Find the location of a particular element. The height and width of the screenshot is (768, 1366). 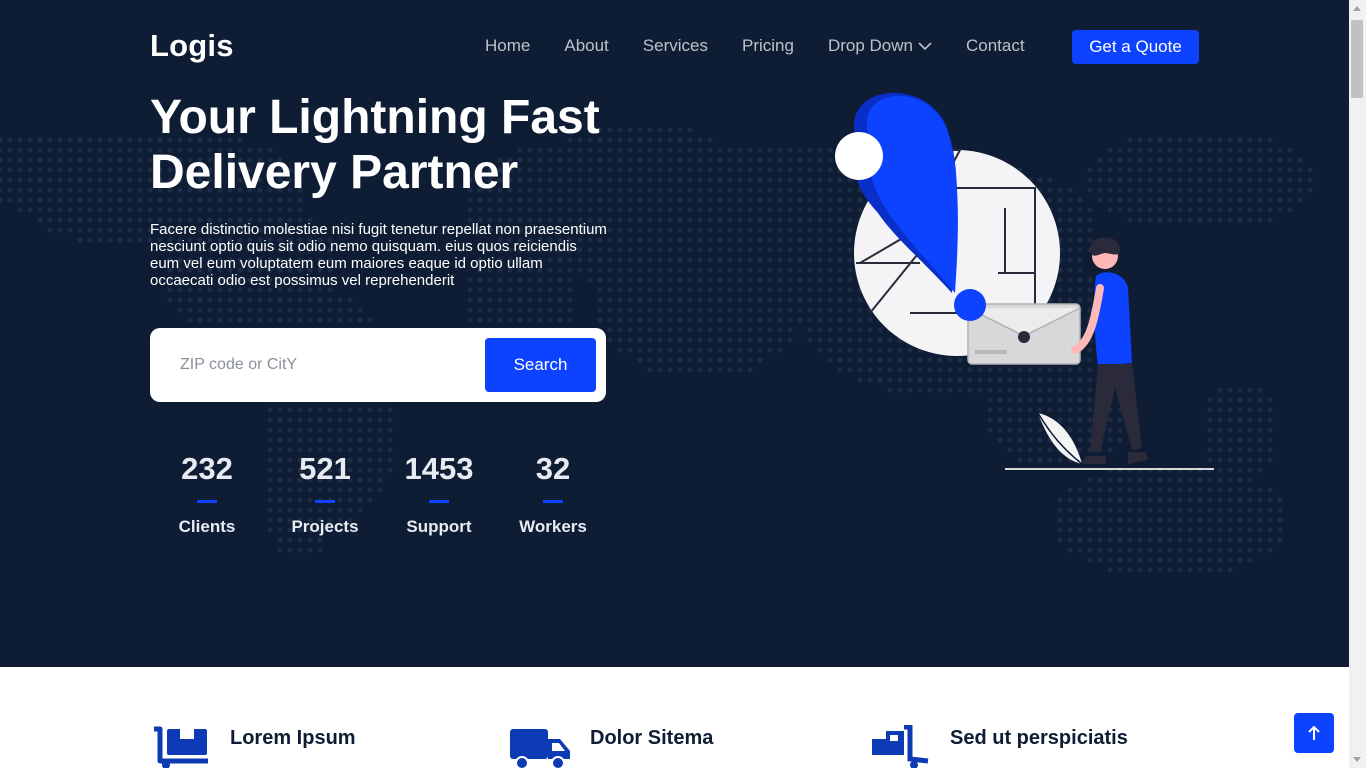

stat-value: 32 is located at coordinates (553, 468).